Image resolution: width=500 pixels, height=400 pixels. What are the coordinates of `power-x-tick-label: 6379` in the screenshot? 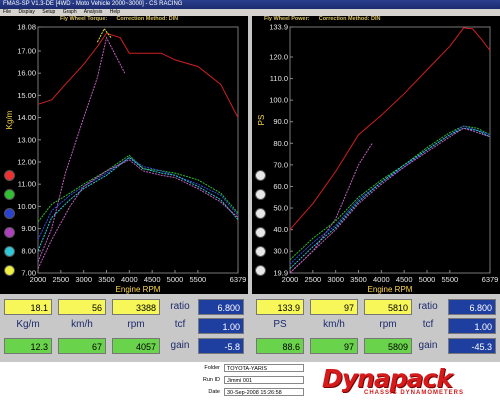 It's located at (490, 279).